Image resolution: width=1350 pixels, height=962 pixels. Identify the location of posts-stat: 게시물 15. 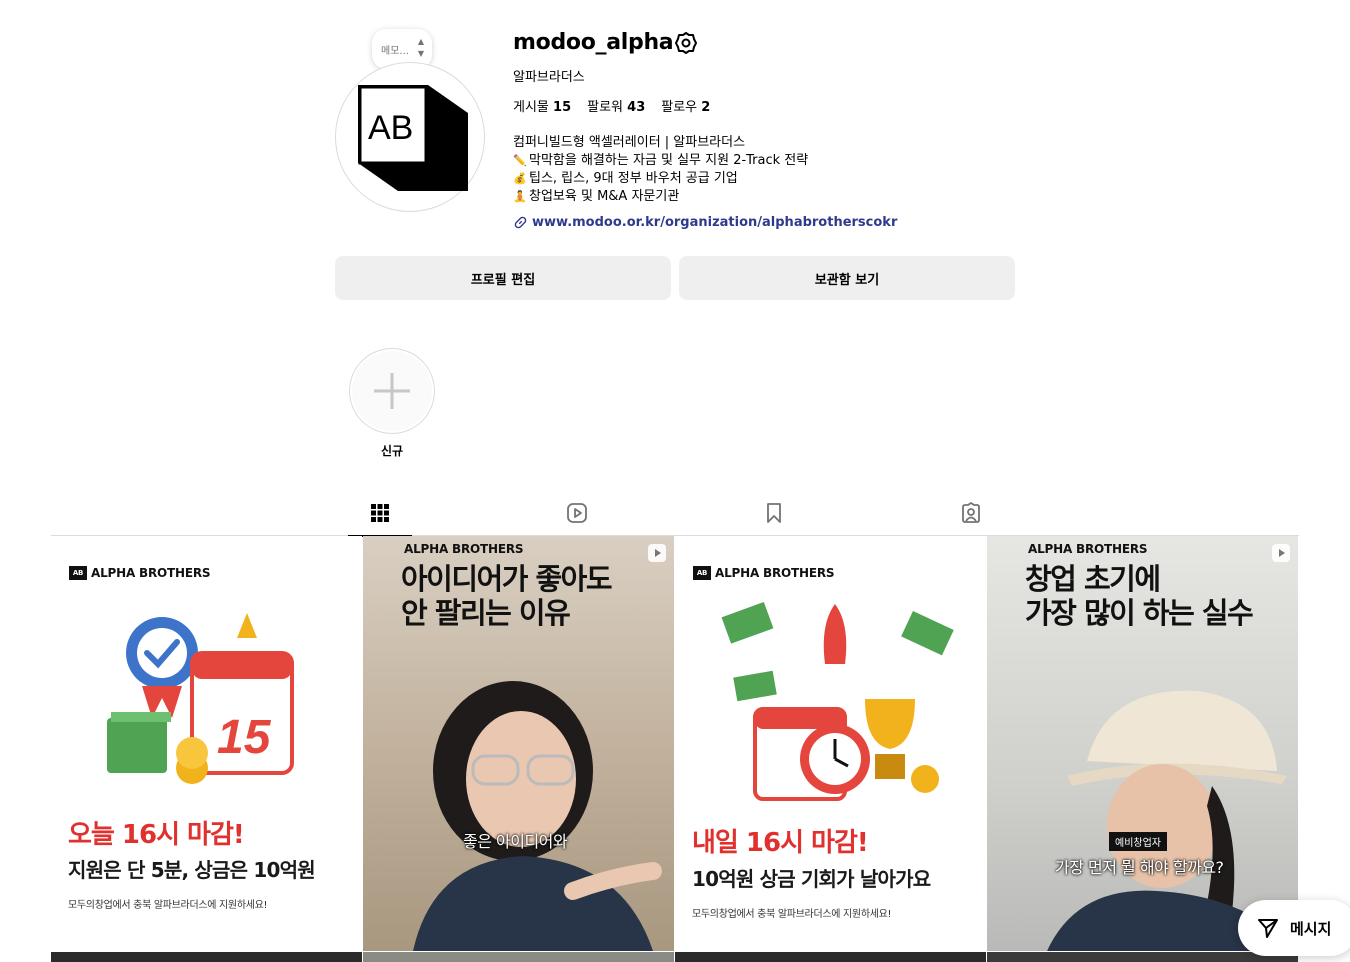
(542, 105).